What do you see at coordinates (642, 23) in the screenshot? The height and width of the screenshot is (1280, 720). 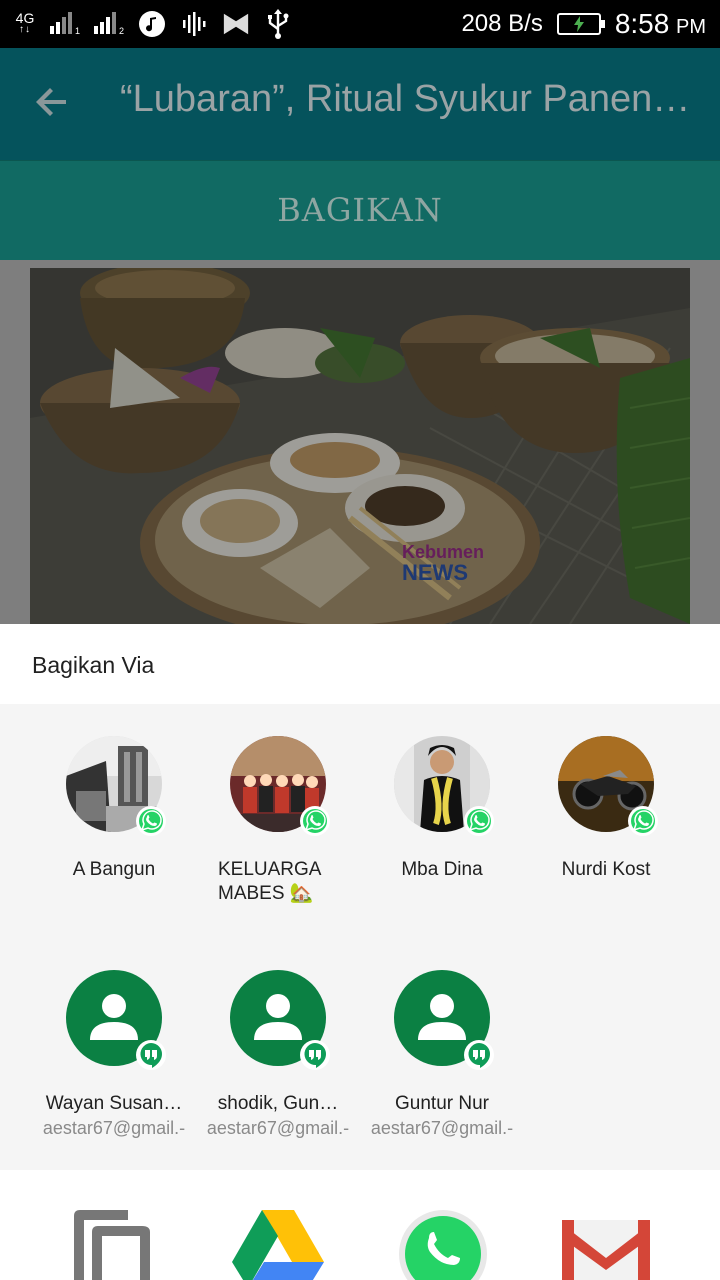 I see `clock-time: 8:58` at bounding box center [642, 23].